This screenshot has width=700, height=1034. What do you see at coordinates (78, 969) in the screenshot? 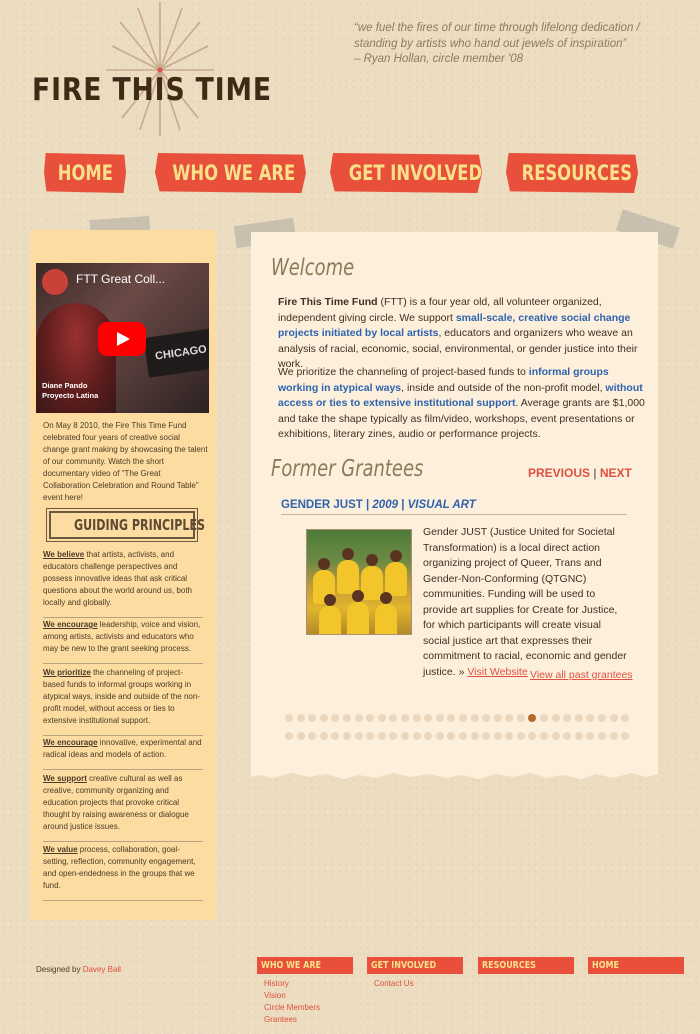
I see `designer-credit: Designed by Davey Ball` at bounding box center [78, 969].